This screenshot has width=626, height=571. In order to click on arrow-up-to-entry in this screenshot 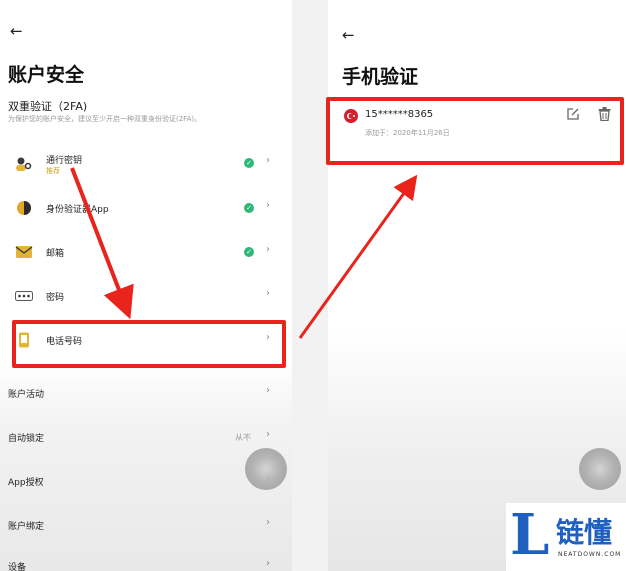, I will do `click(358, 256)`.